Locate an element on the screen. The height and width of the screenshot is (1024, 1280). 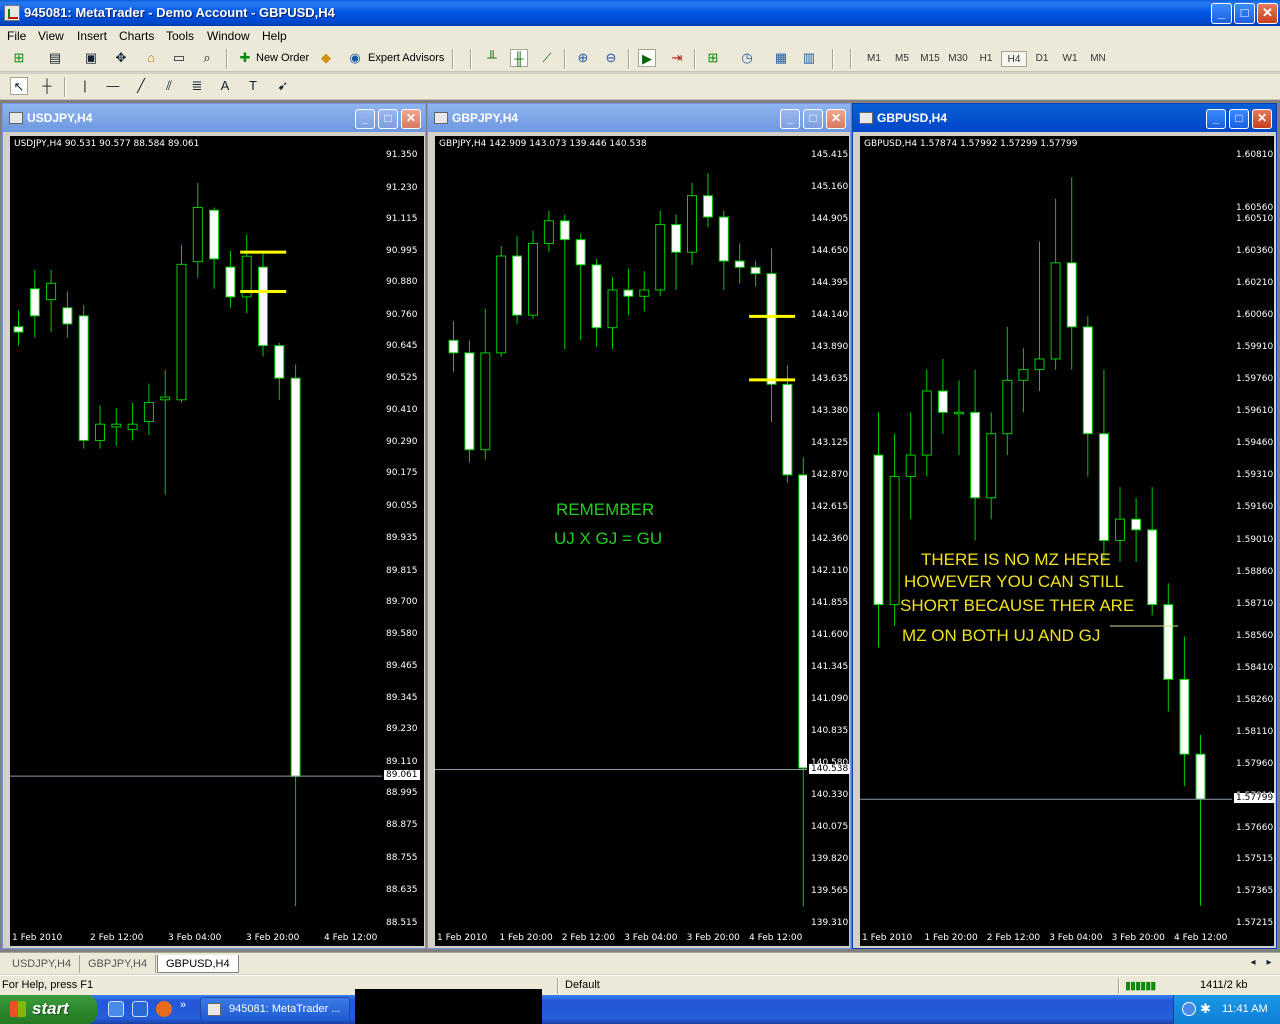
tab-usdjpy: USDJPY,H4 is located at coordinates (42, 964).